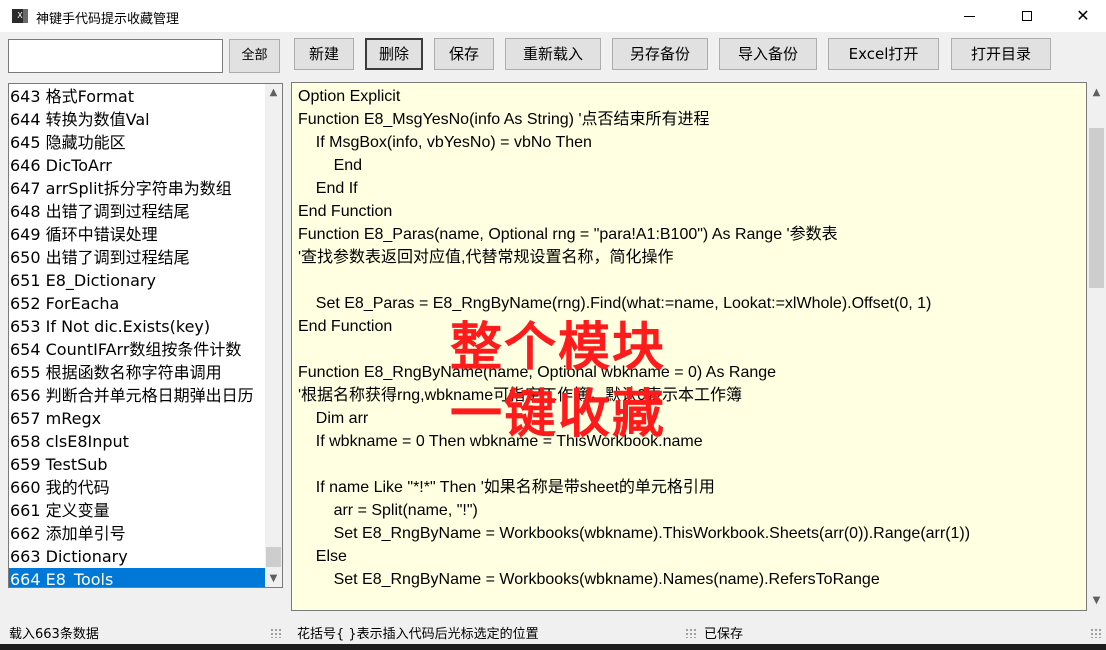  I want to click on reload-button: 重新载入, so click(553, 54).